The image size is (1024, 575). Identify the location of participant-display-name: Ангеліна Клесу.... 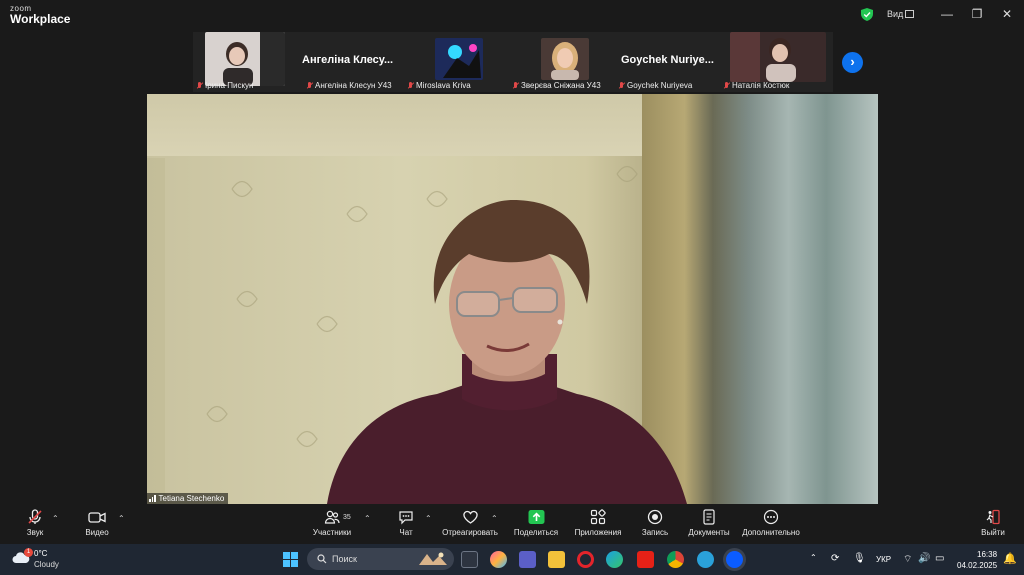
(348, 60).